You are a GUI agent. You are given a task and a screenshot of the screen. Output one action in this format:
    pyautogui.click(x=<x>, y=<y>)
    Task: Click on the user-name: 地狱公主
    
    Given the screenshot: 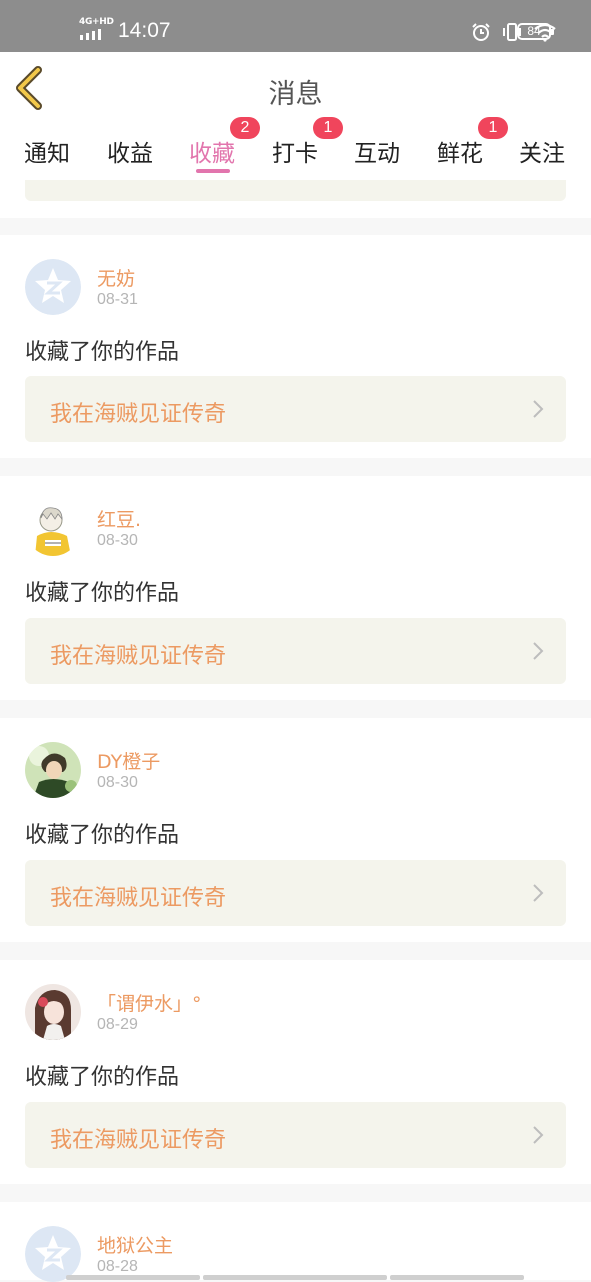 What is the action you would take?
    pyautogui.click(x=135, y=1244)
    